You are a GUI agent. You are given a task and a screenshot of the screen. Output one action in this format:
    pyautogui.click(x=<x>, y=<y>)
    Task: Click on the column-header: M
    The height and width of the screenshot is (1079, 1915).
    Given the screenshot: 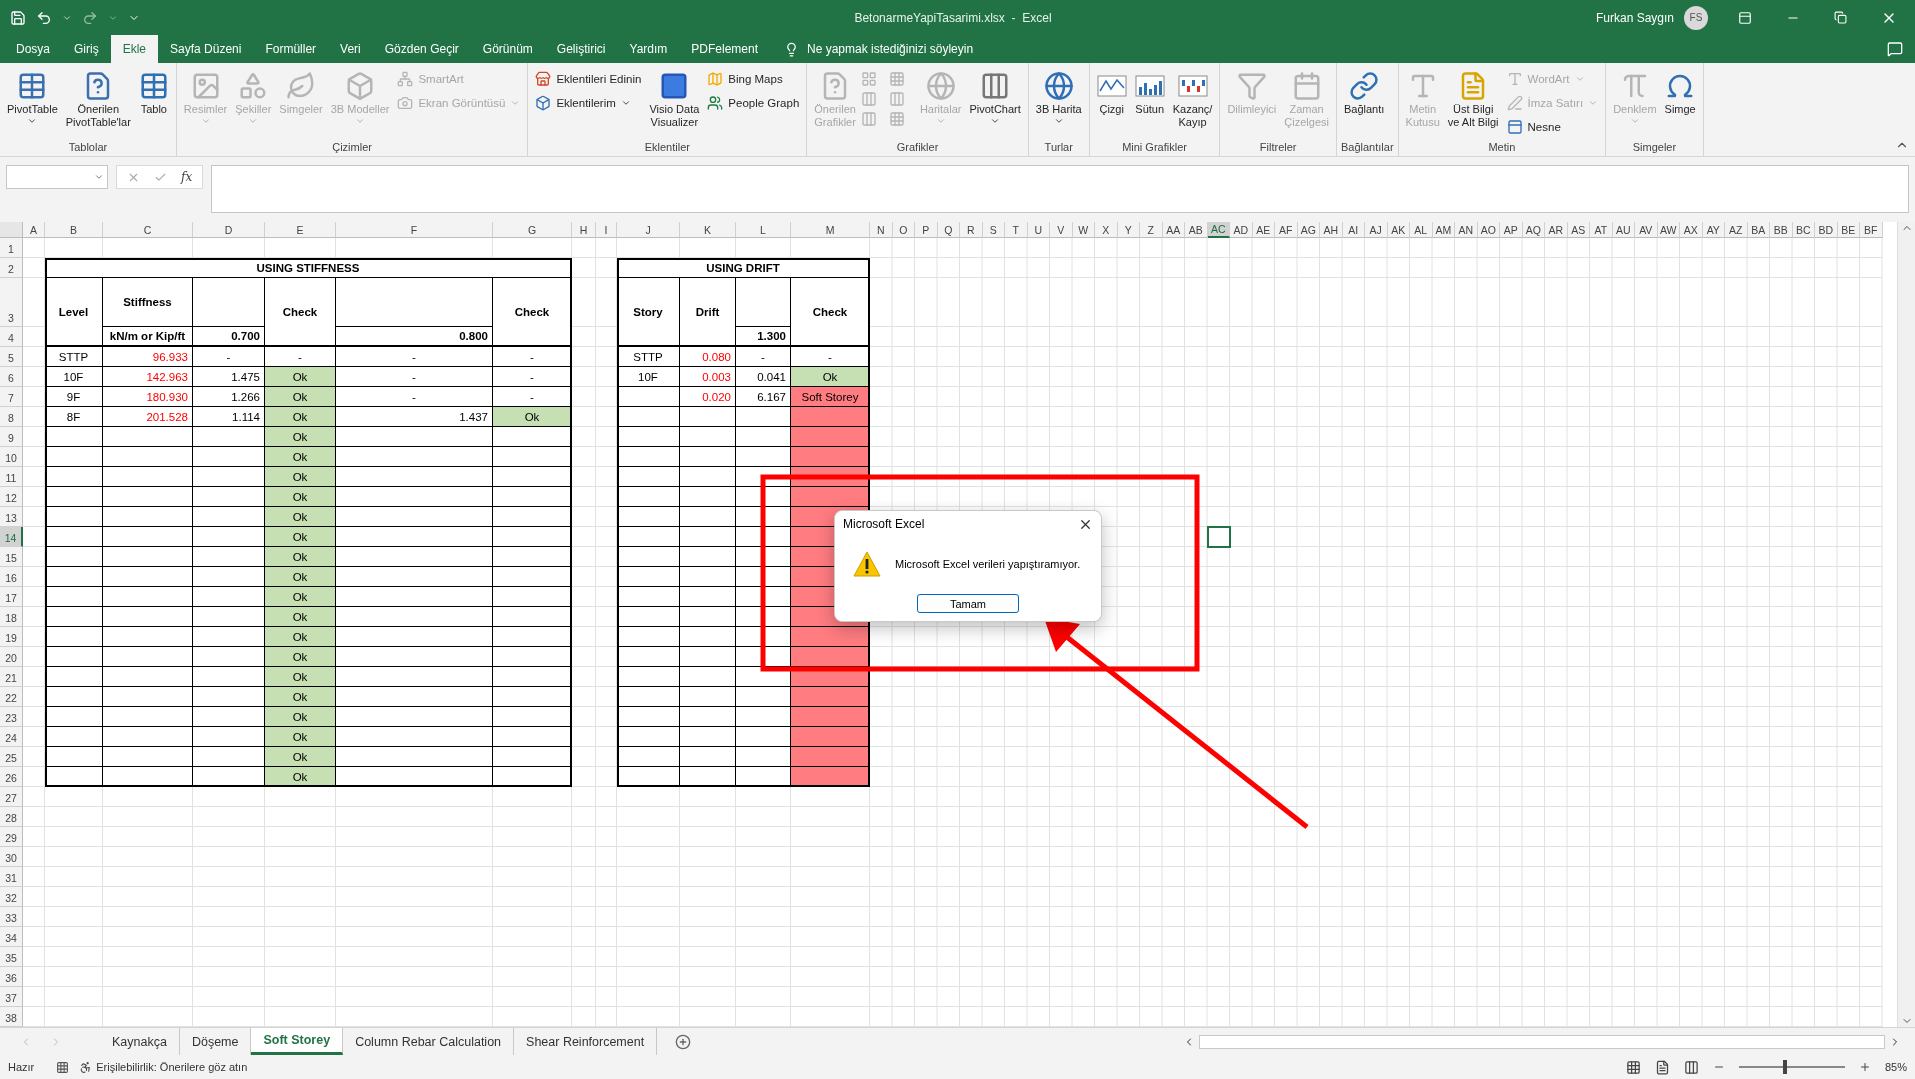 What is the action you would take?
    pyautogui.click(x=830, y=230)
    